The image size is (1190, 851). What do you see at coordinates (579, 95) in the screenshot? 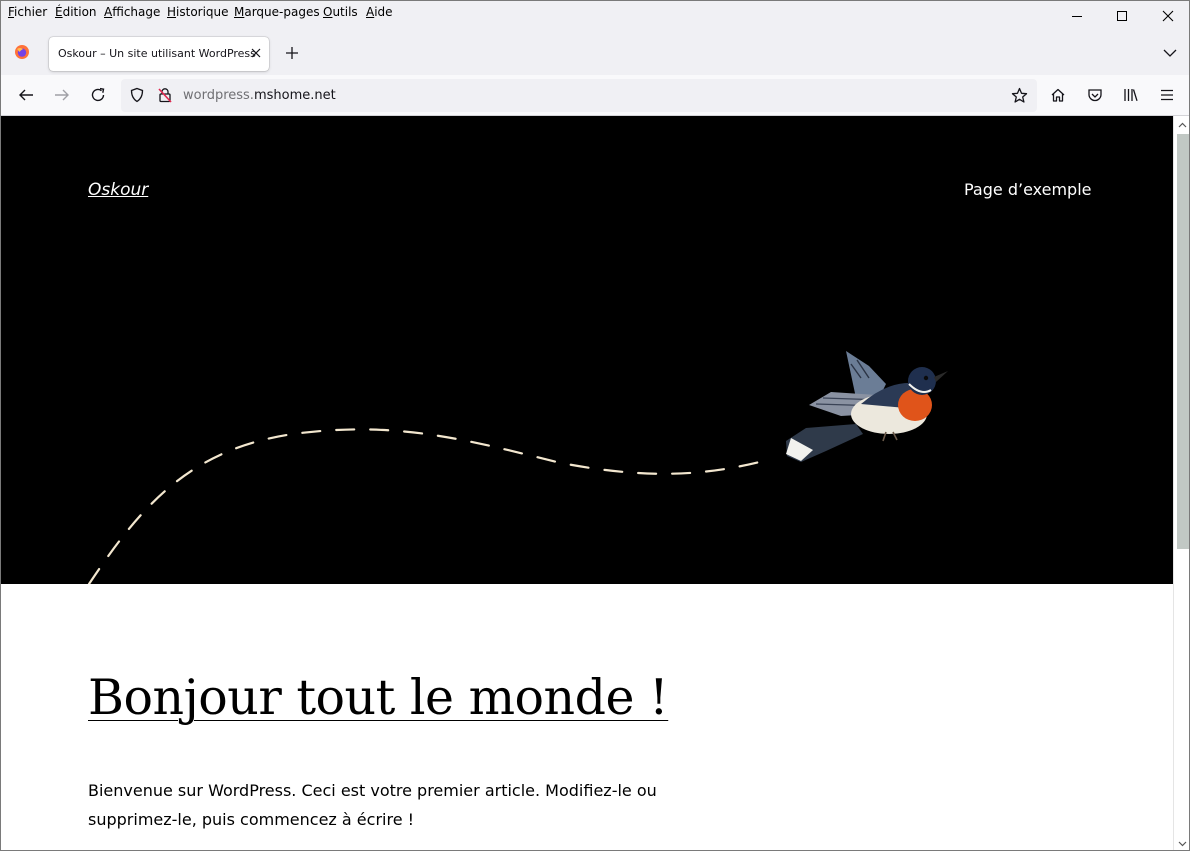
I see `url-bar: wordpress.mshome.net` at bounding box center [579, 95].